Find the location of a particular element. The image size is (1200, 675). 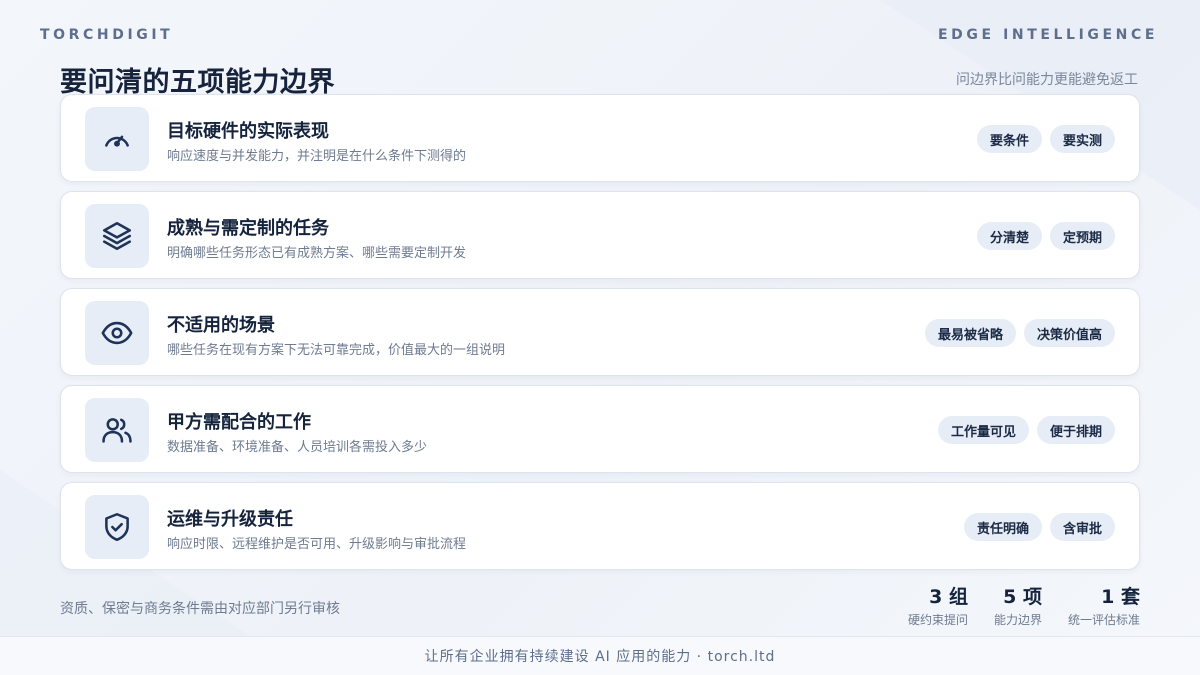

tag: 便于排期 is located at coordinates (1075, 430).